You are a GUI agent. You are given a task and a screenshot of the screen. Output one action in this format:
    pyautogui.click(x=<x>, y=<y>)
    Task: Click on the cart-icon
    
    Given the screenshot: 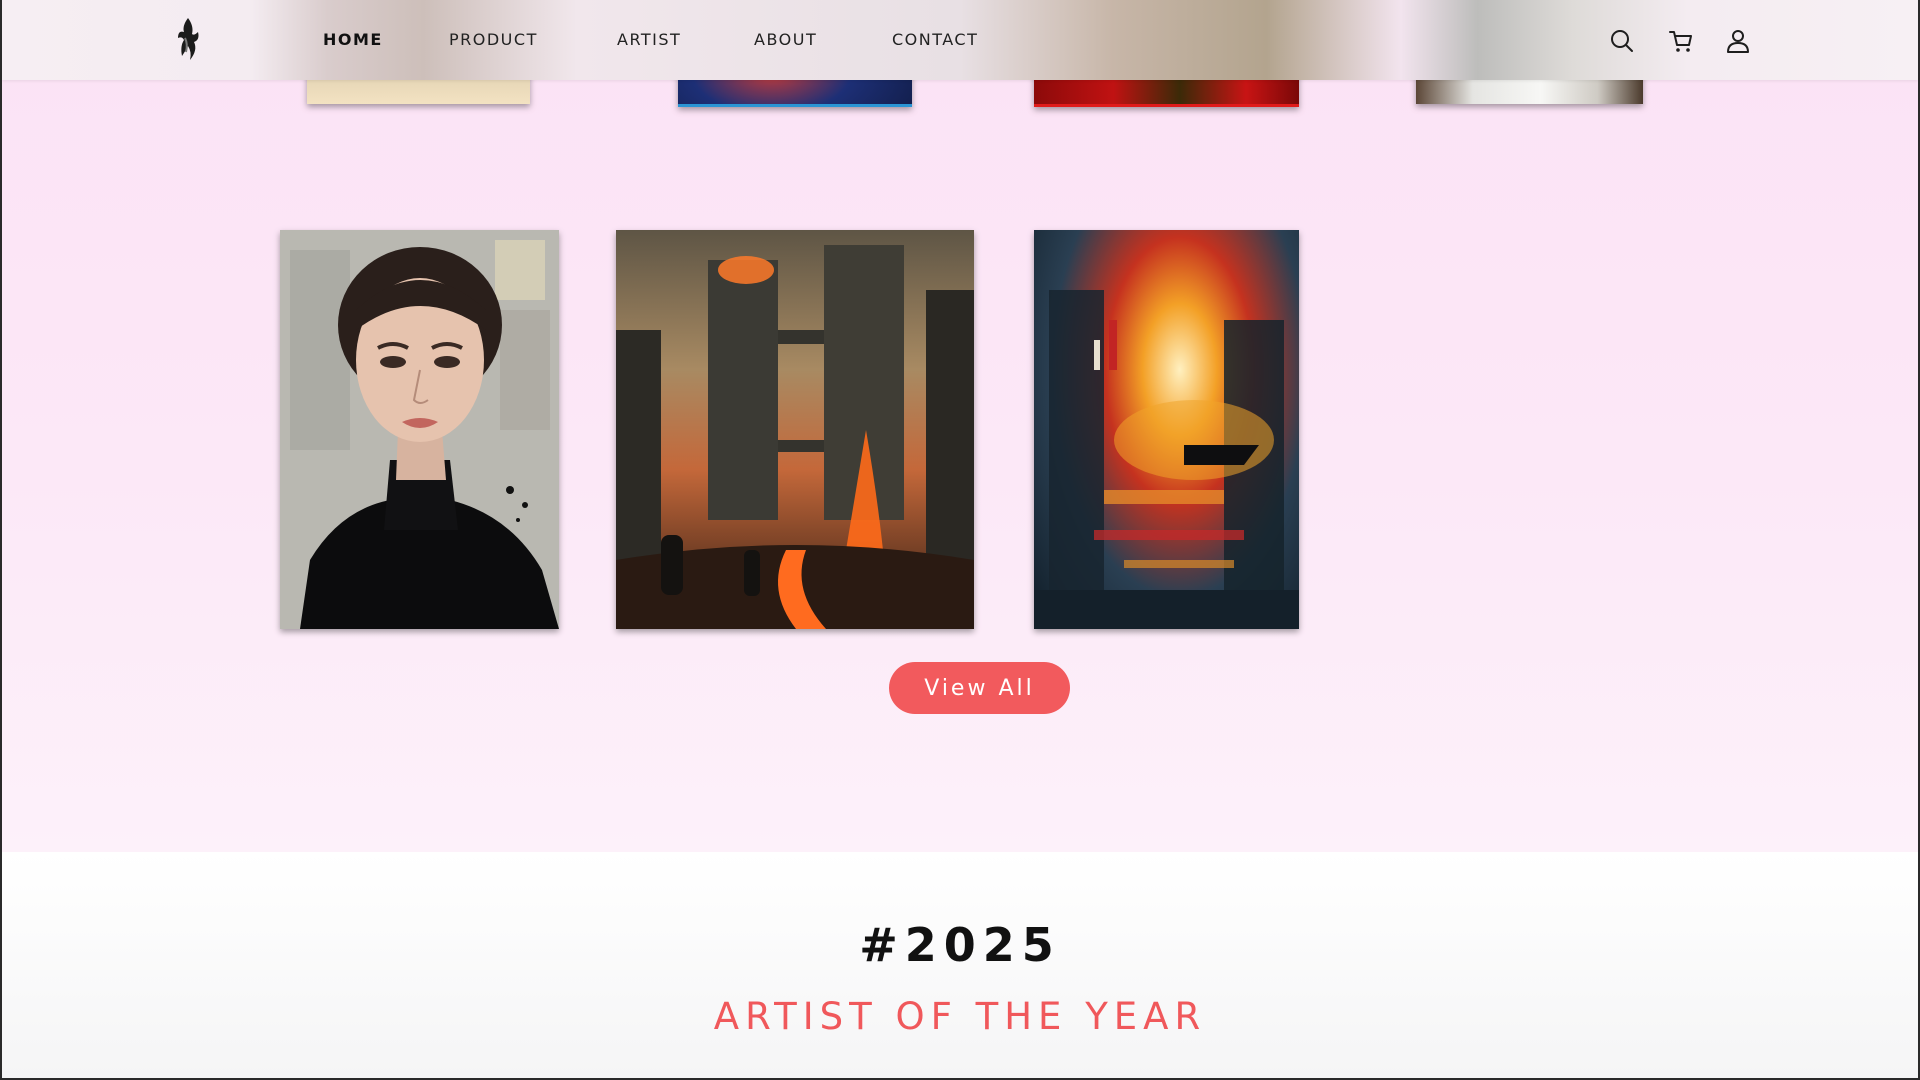 What is the action you would take?
    pyautogui.click(x=1681, y=41)
    